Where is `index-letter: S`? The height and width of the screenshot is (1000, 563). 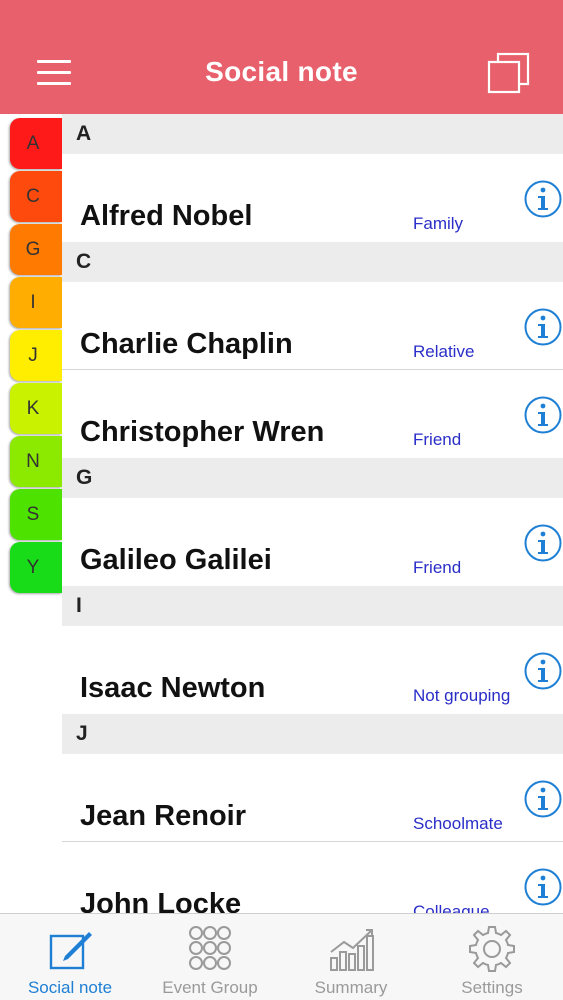 index-letter: S is located at coordinates (33, 514).